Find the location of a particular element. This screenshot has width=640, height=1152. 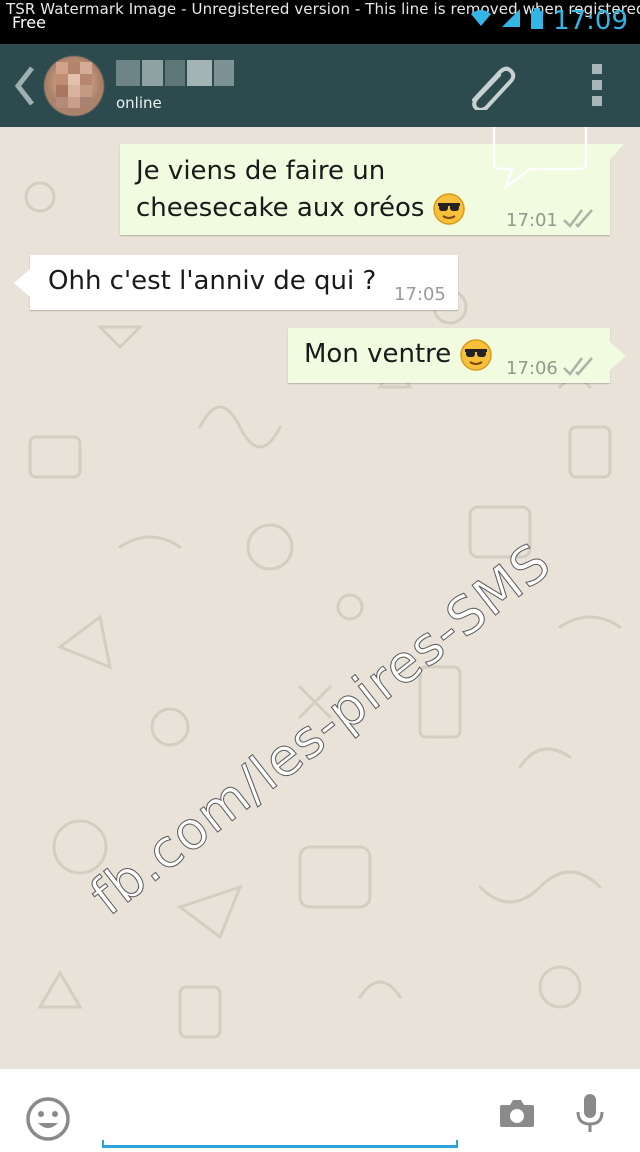

message-text-line: cheesecake aux oréos is located at coordinates (280, 208).